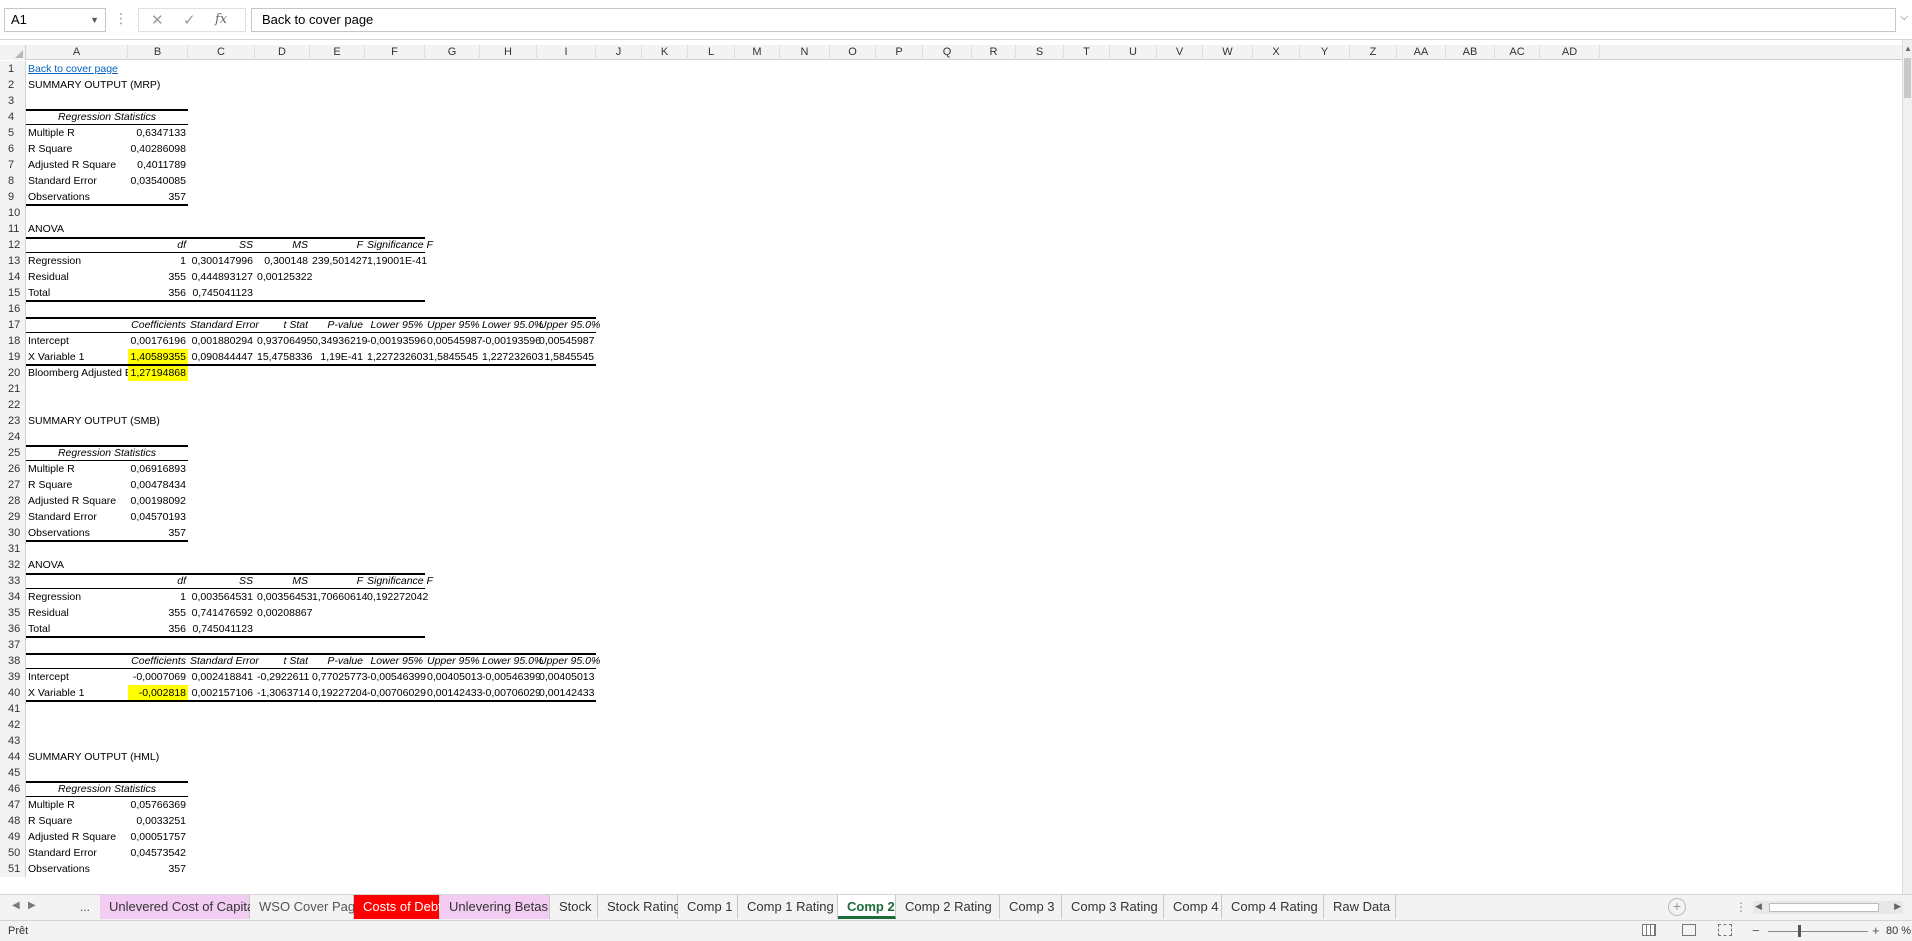 This screenshot has width=1912, height=941. I want to click on scroll-right-icon: ▶, so click(1897, 906).